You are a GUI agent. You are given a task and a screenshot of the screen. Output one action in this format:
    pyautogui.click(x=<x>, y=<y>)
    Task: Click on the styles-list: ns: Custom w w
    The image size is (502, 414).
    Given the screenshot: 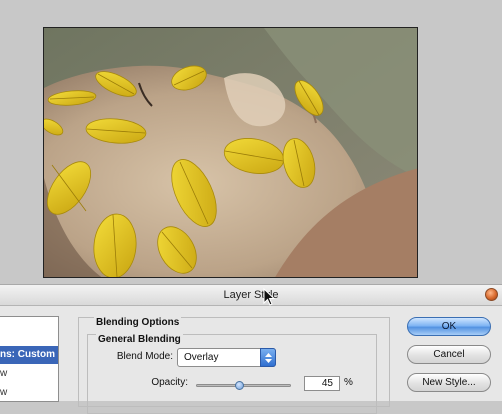 What is the action you would take?
    pyautogui.click(x=29, y=359)
    